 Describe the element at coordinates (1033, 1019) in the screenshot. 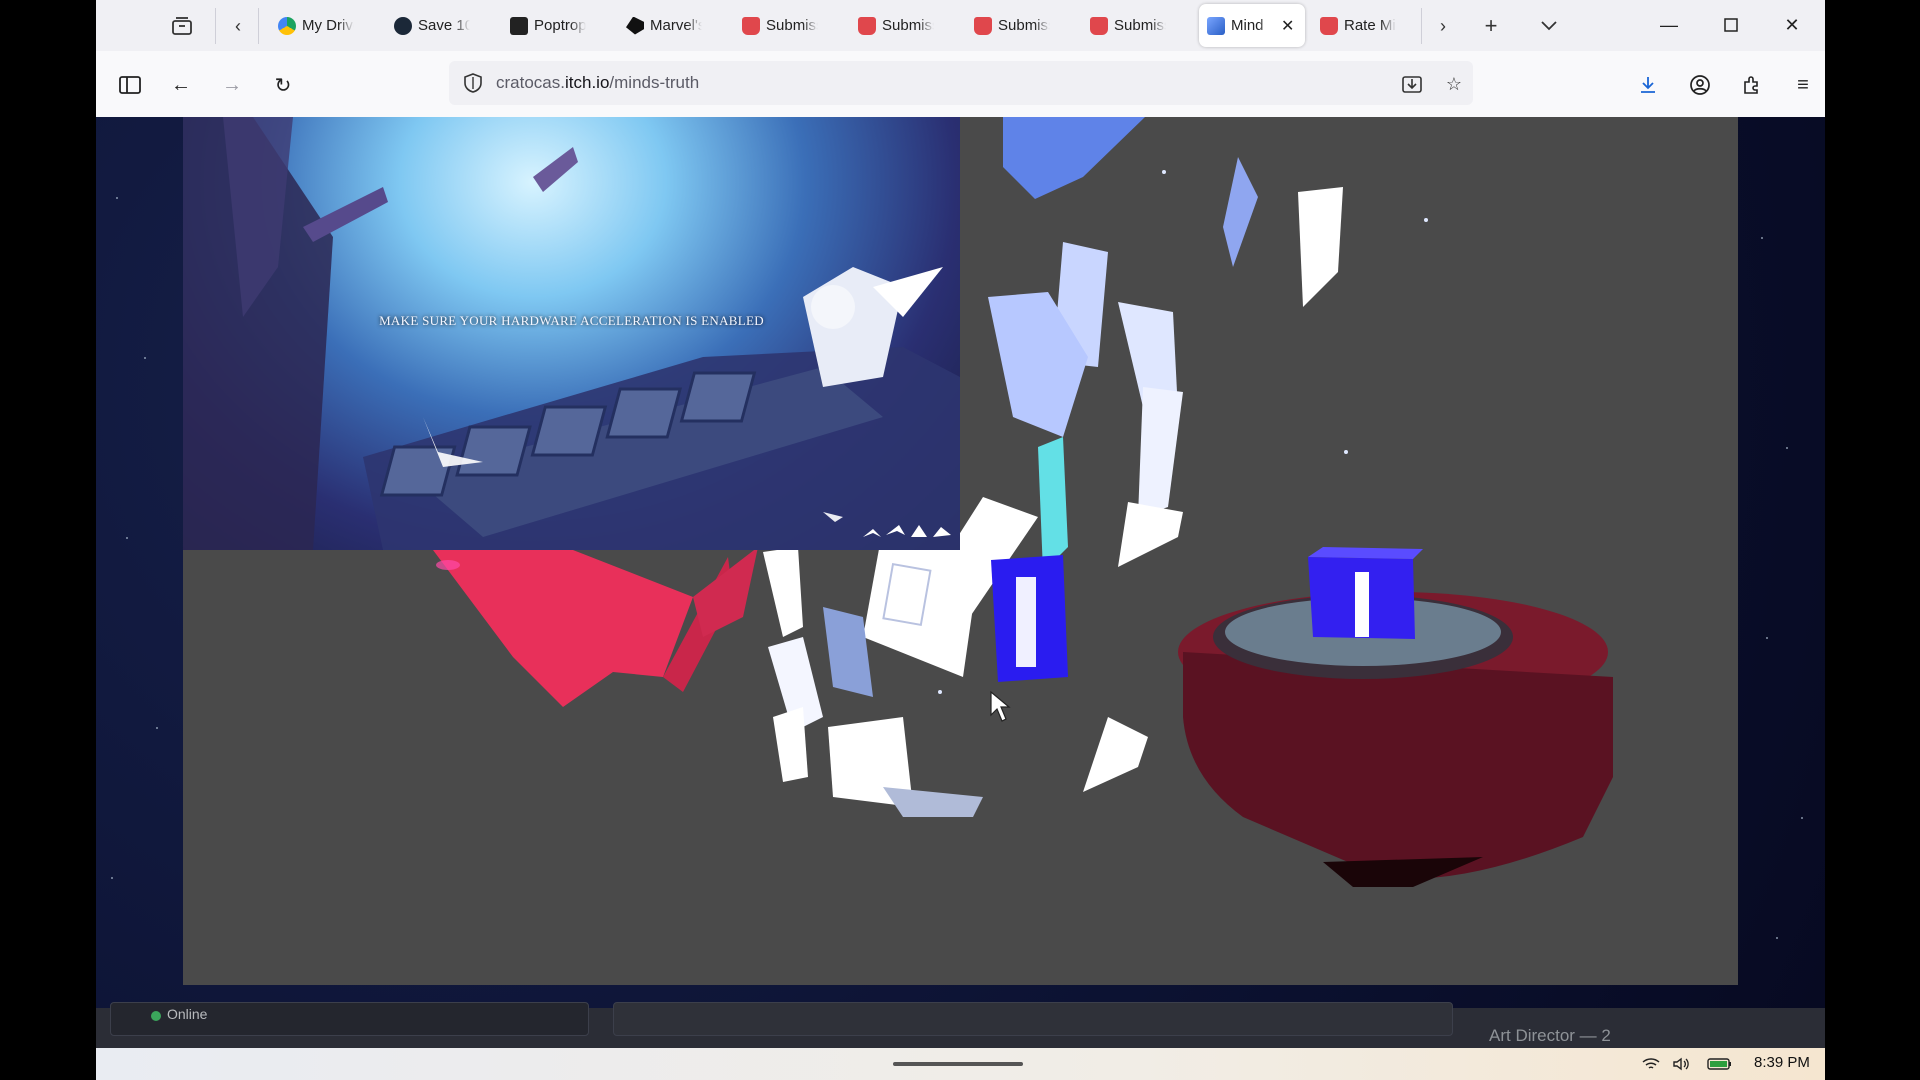

I see `background-input-box` at that location.